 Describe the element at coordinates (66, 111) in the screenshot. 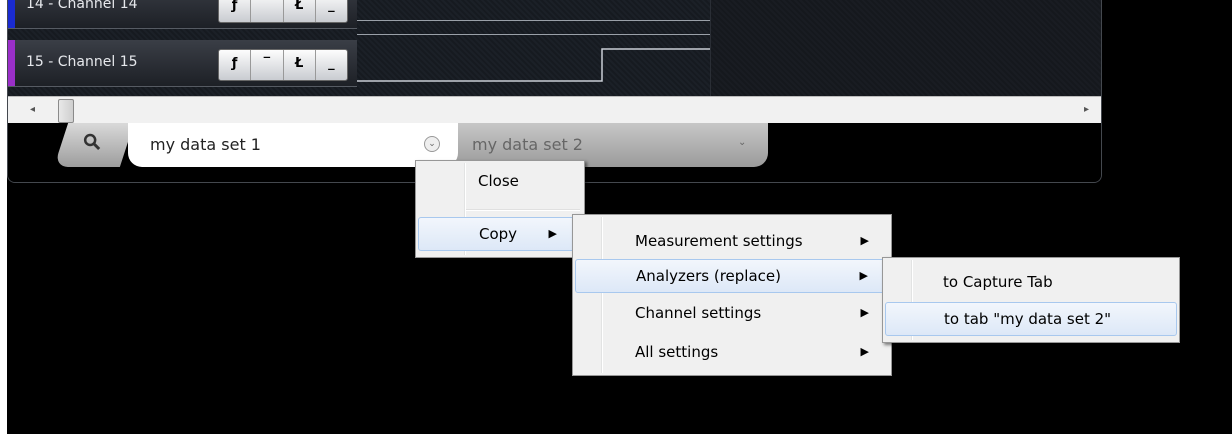

I see `scrollbar-thumb` at that location.